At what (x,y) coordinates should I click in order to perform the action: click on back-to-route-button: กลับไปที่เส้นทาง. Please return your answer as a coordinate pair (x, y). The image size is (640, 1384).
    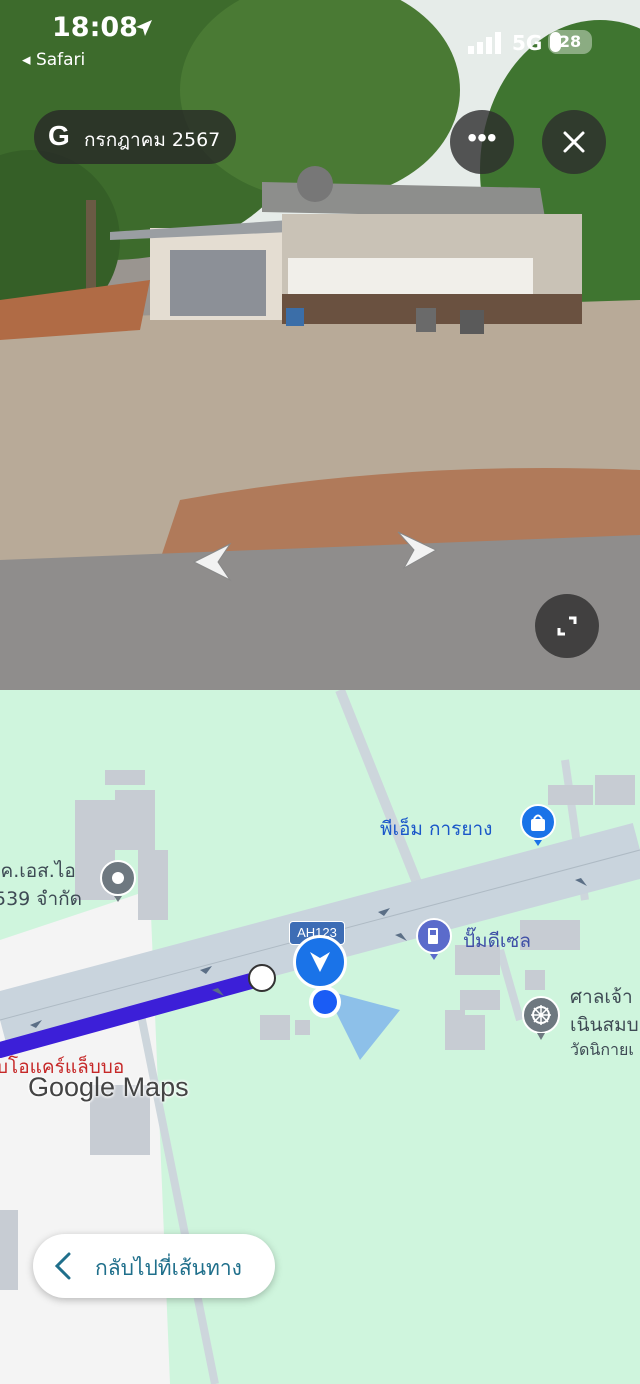
    Looking at the image, I should click on (154, 1266).